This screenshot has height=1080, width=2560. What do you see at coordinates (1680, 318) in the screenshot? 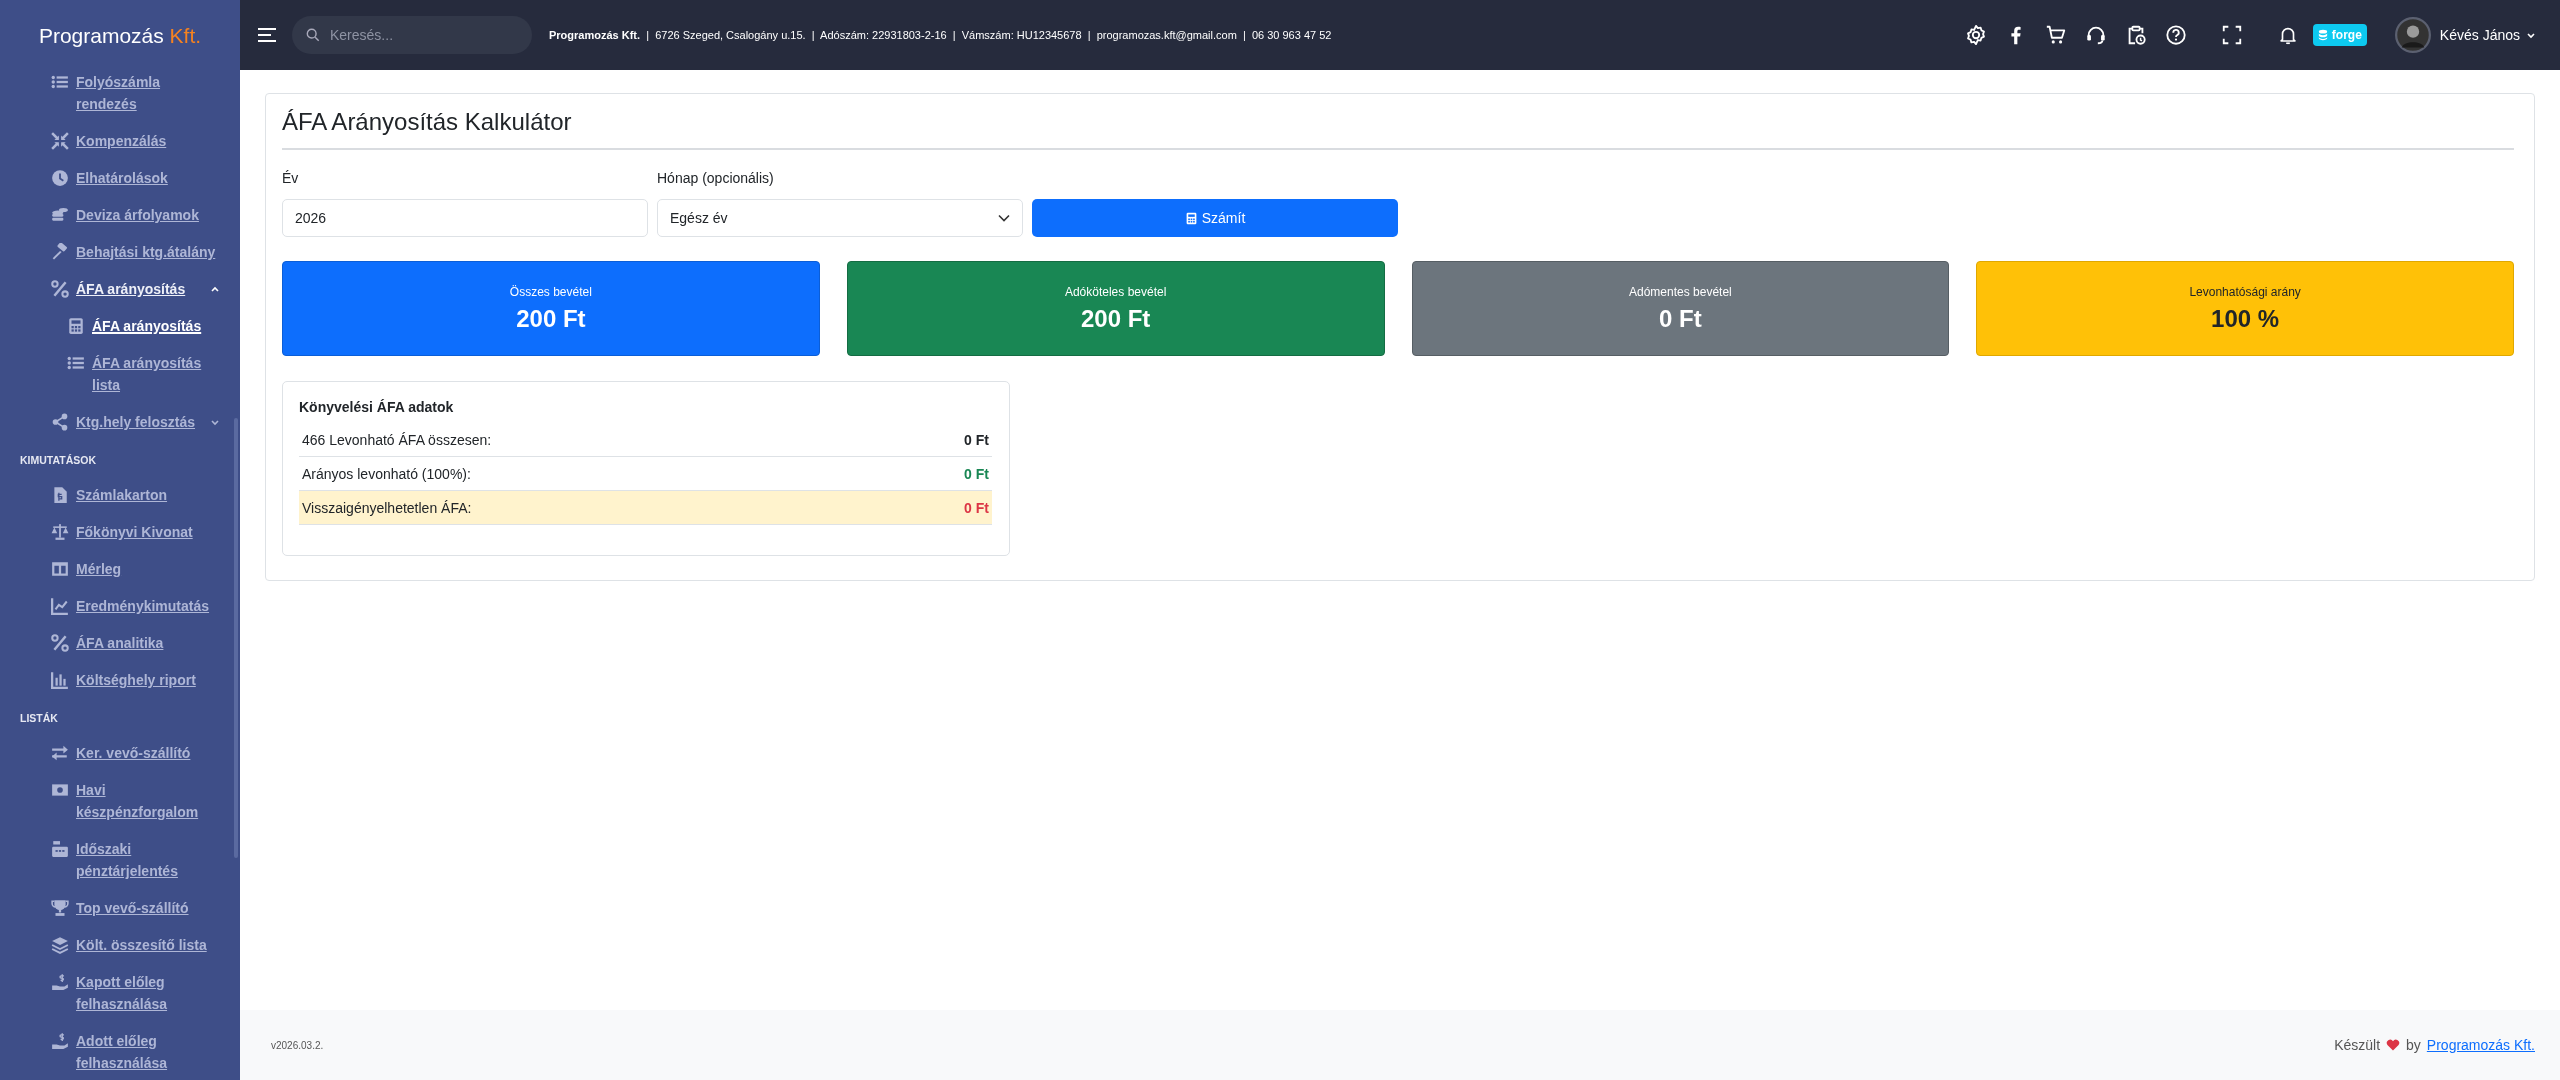
I see `stat-value: 0 Ft` at bounding box center [1680, 318].